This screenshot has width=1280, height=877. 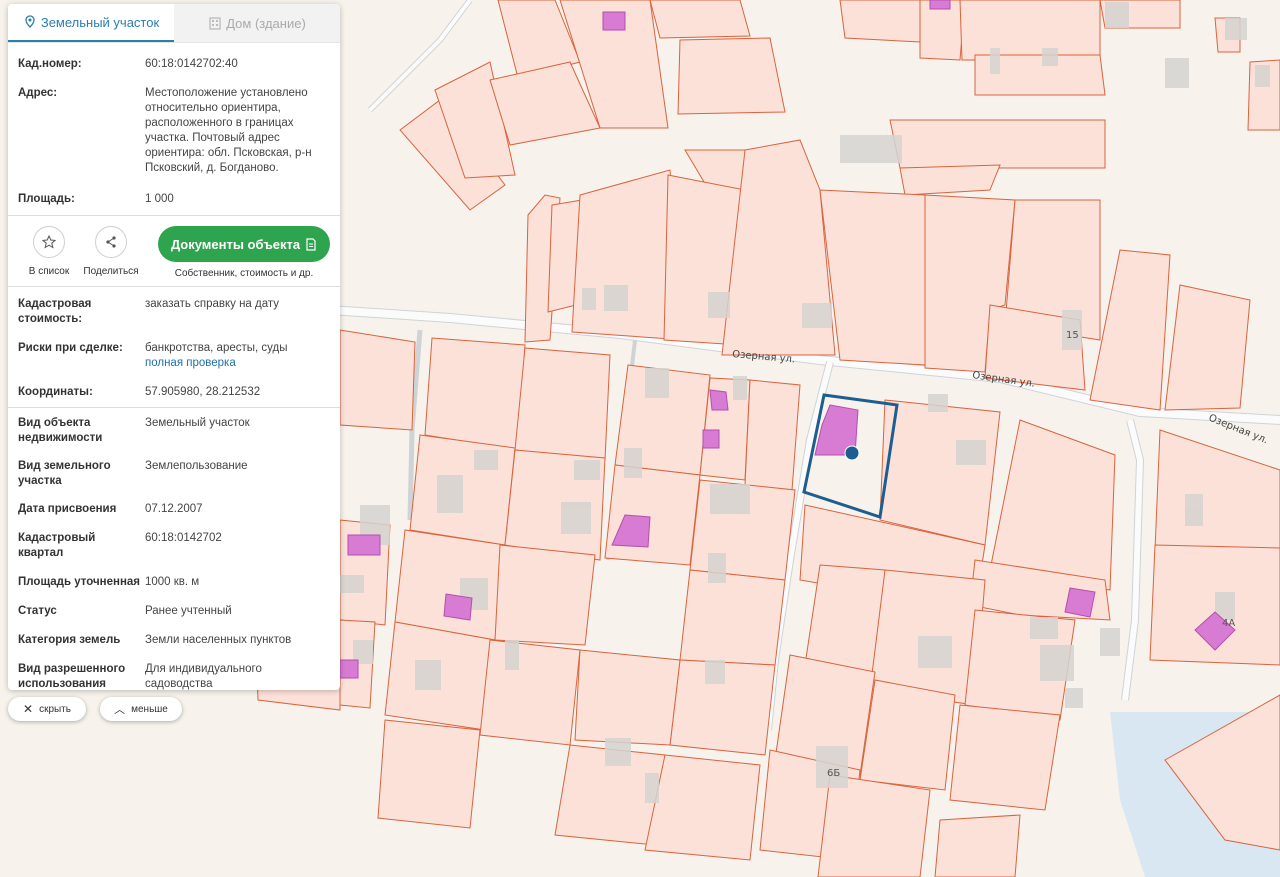 I want to click on property-value: 07.12.2007, so click(x=174, y=509).